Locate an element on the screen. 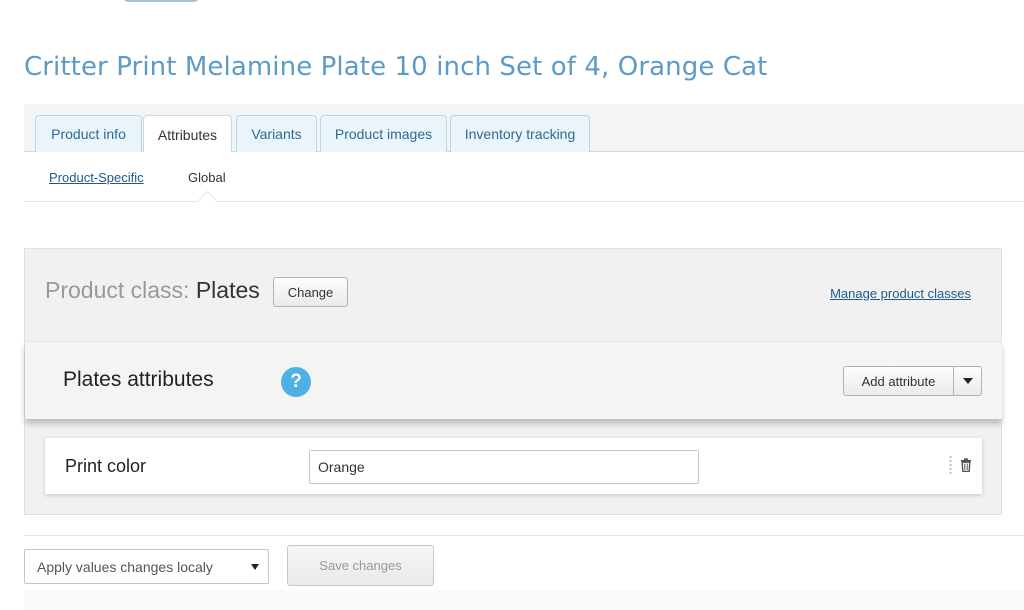 This screenshot has height=610, width=1024. trash-icon is located at coordinates (966, 465).